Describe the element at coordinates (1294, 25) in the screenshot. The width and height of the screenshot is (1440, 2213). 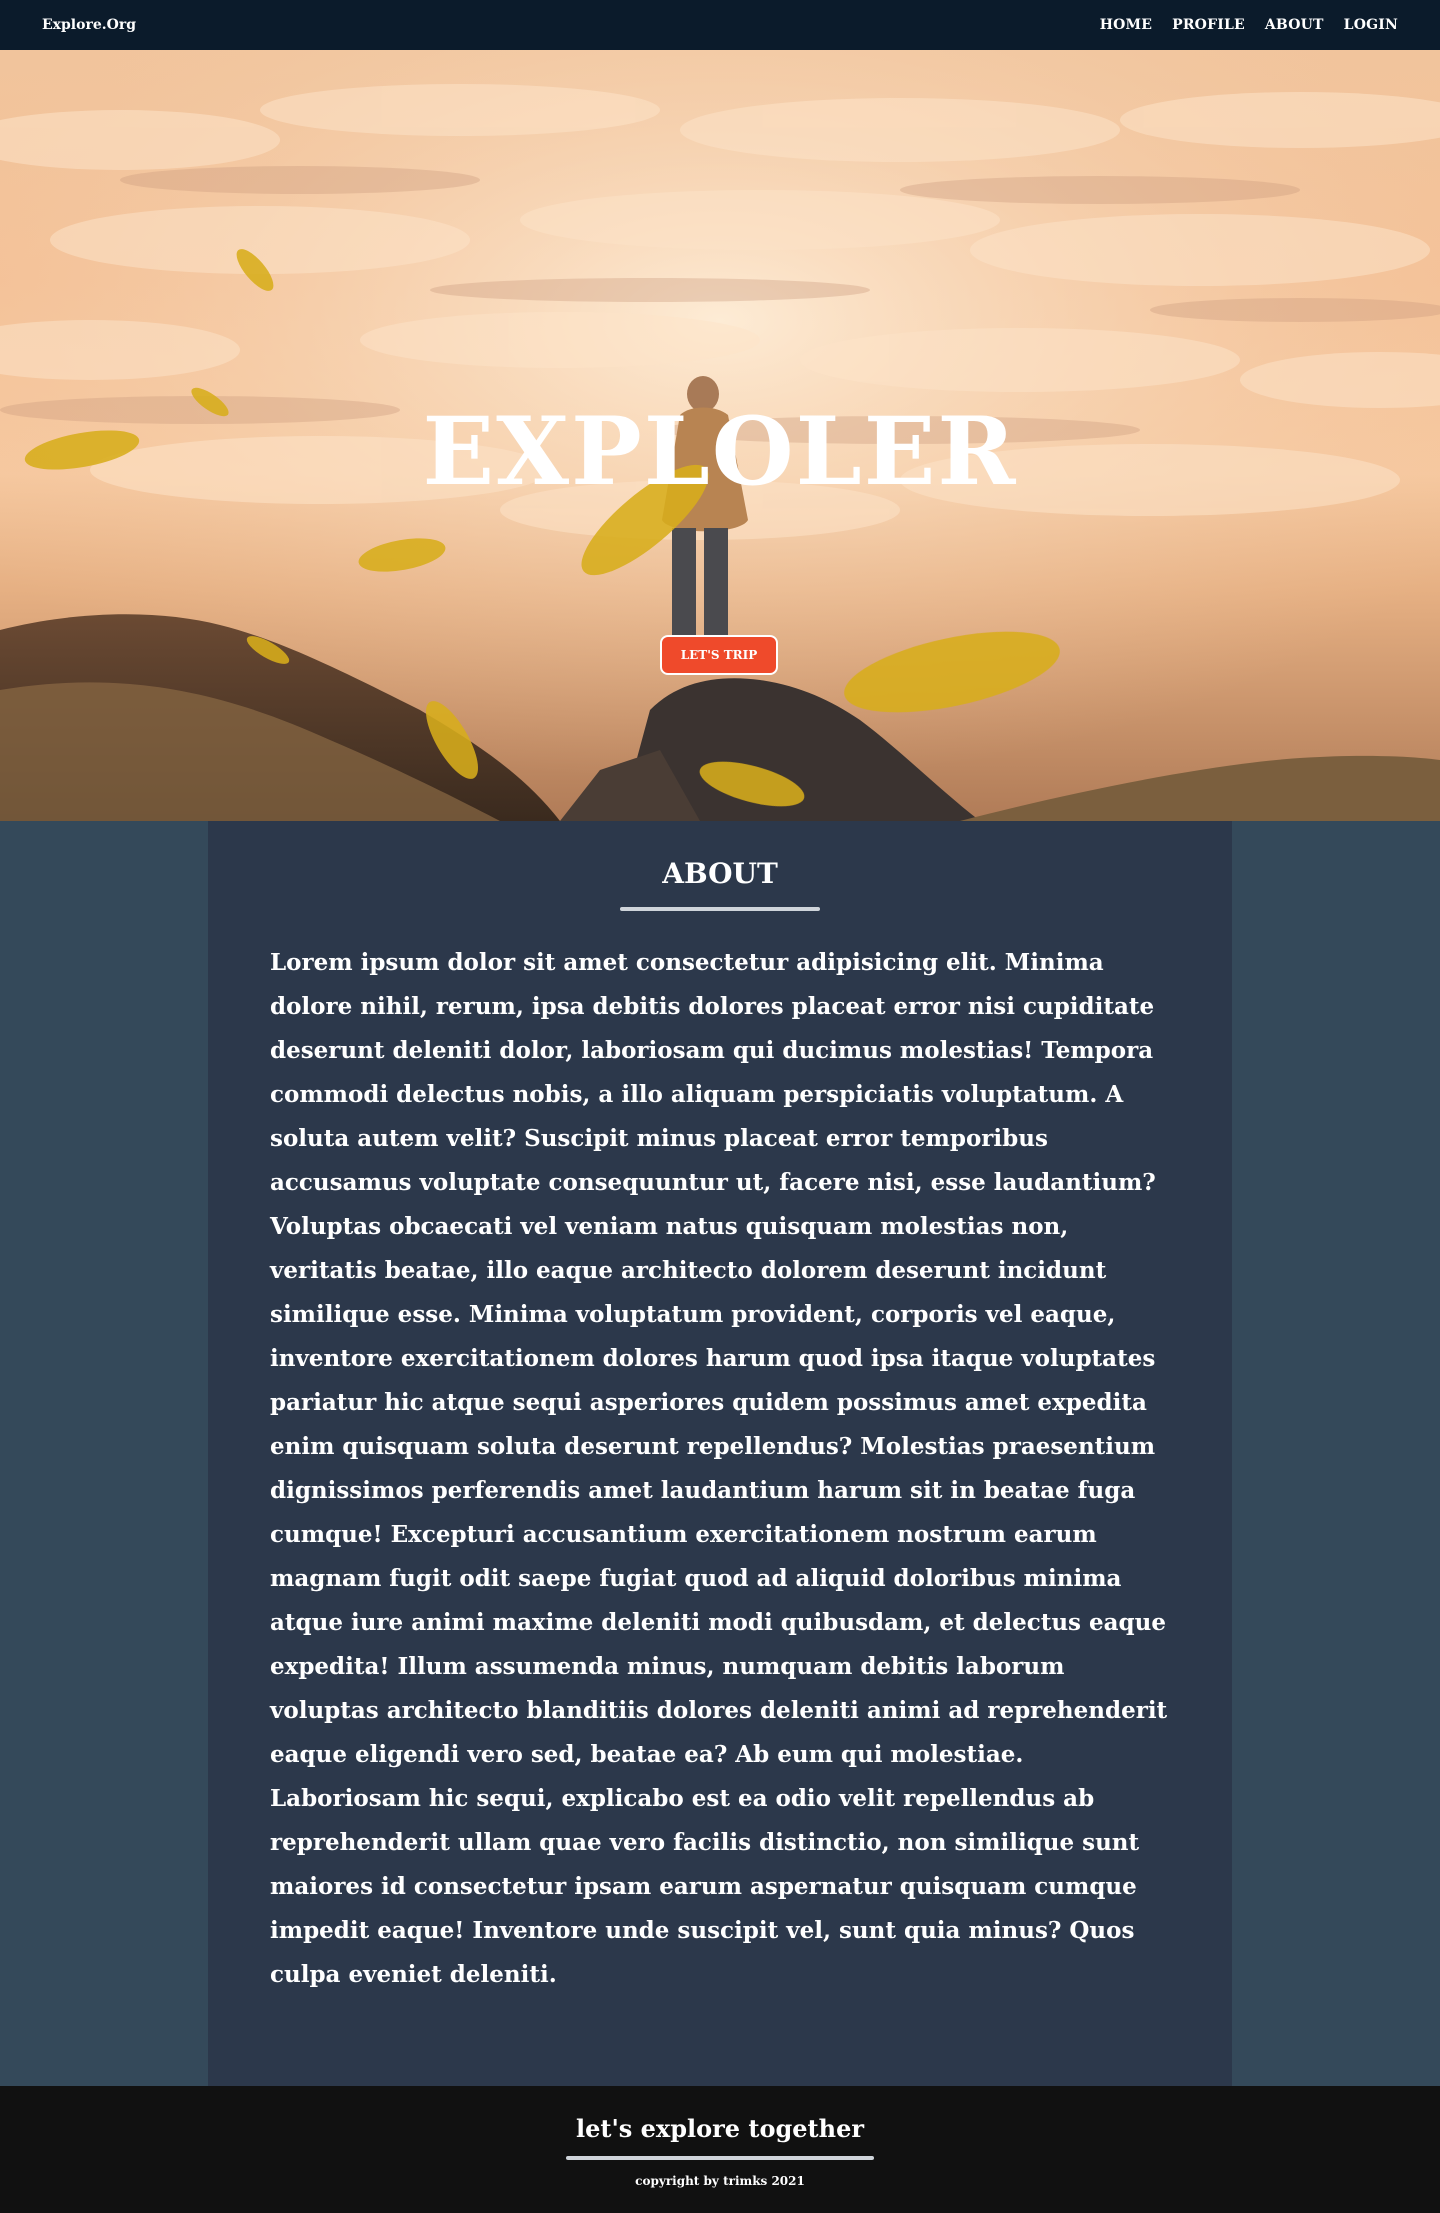
I see `nav-about-link: ABOUT` at that location.